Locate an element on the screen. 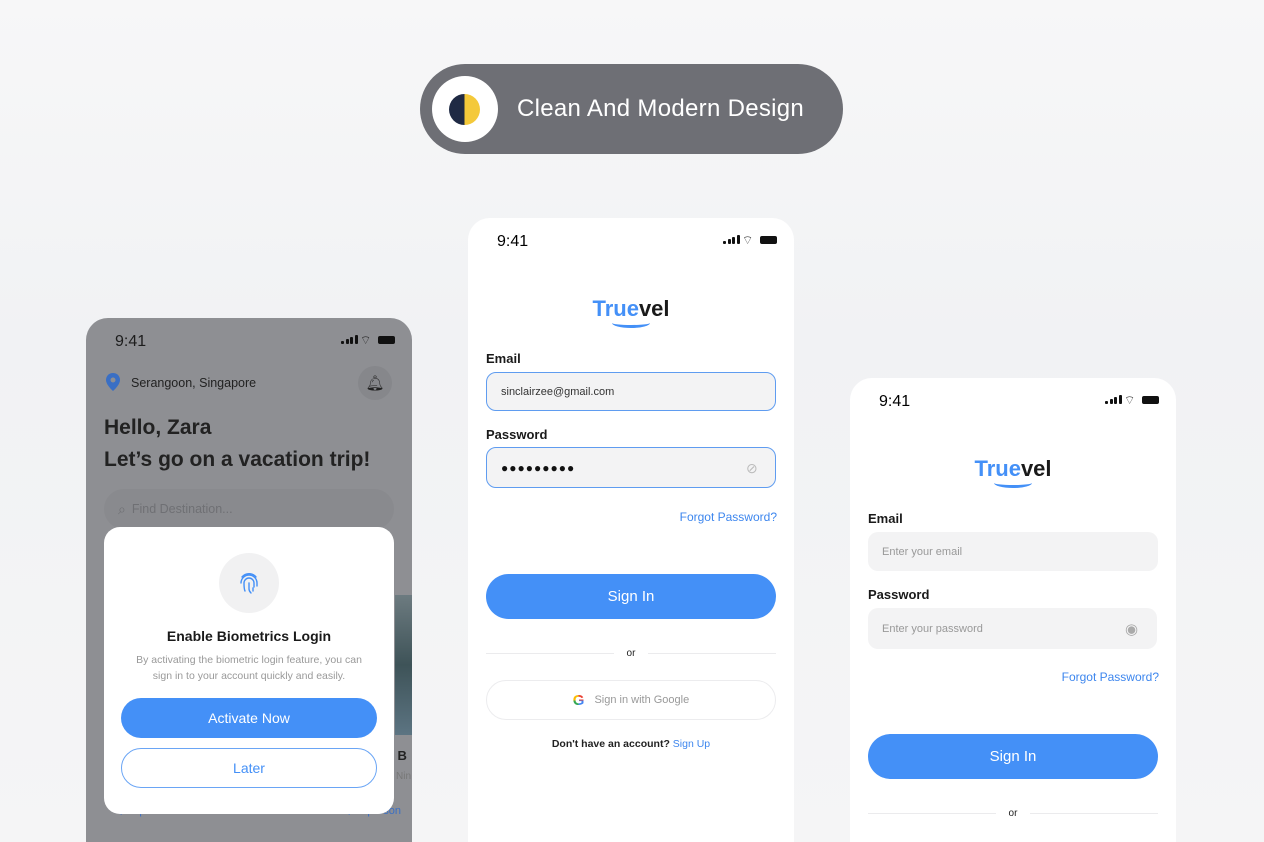  subtitle: Let’s go on a vacation trip! is located at coordinates (237, 459).